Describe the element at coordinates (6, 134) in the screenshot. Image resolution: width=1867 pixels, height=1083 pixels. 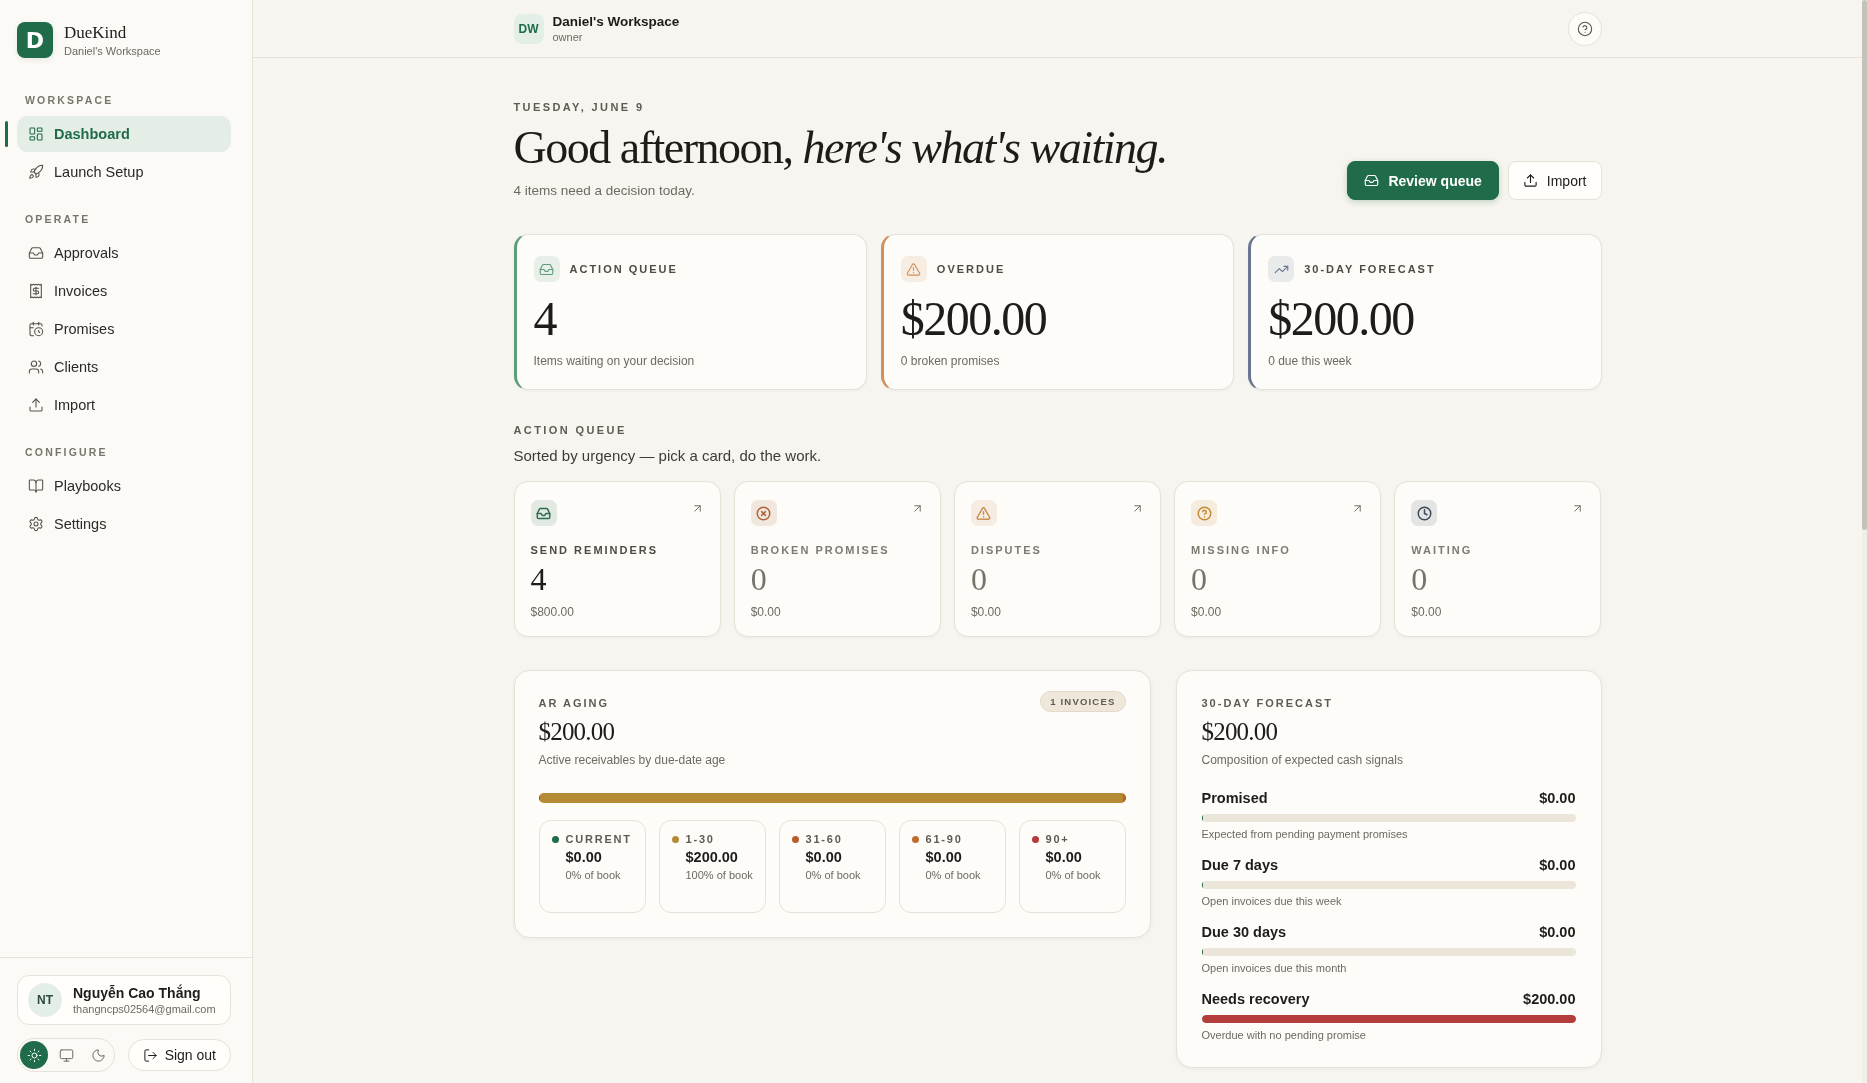
I see `active-indicator` at that location.